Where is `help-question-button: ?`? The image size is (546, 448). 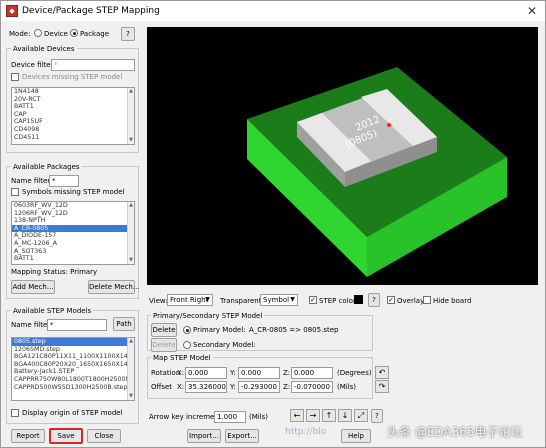 help-question-button: ? is located at coordinates (128, 34).